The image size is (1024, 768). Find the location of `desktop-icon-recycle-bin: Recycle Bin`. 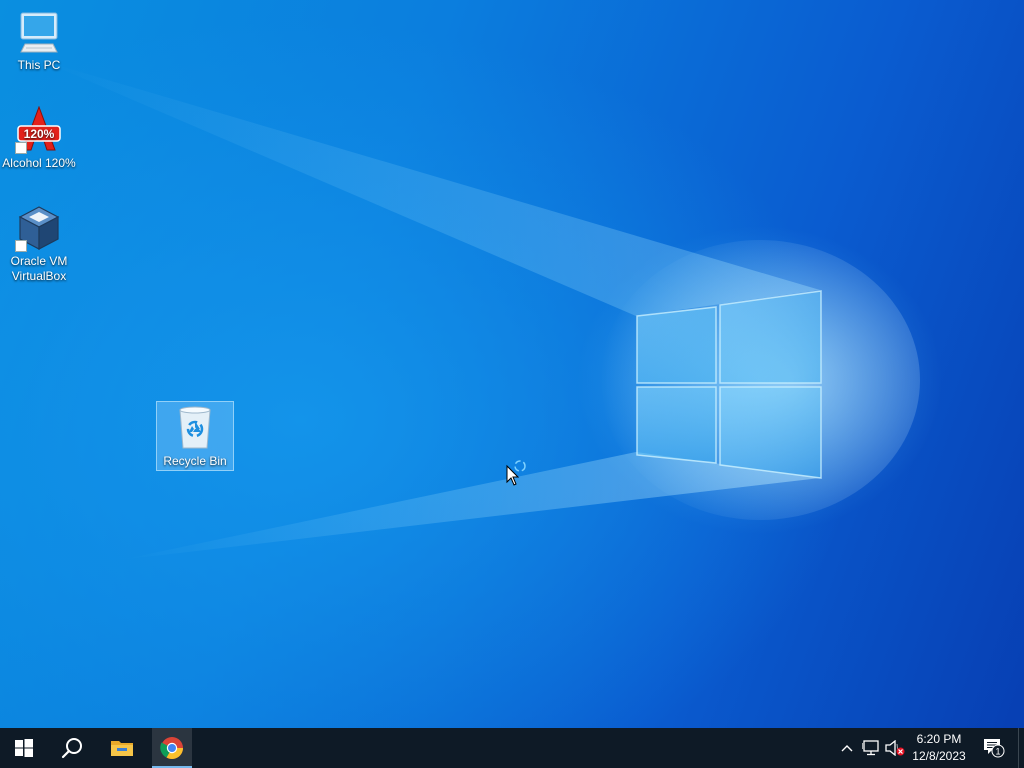

desktop-icon-recycle-bin: Recycle Bin is located at coordinates (195, 436).